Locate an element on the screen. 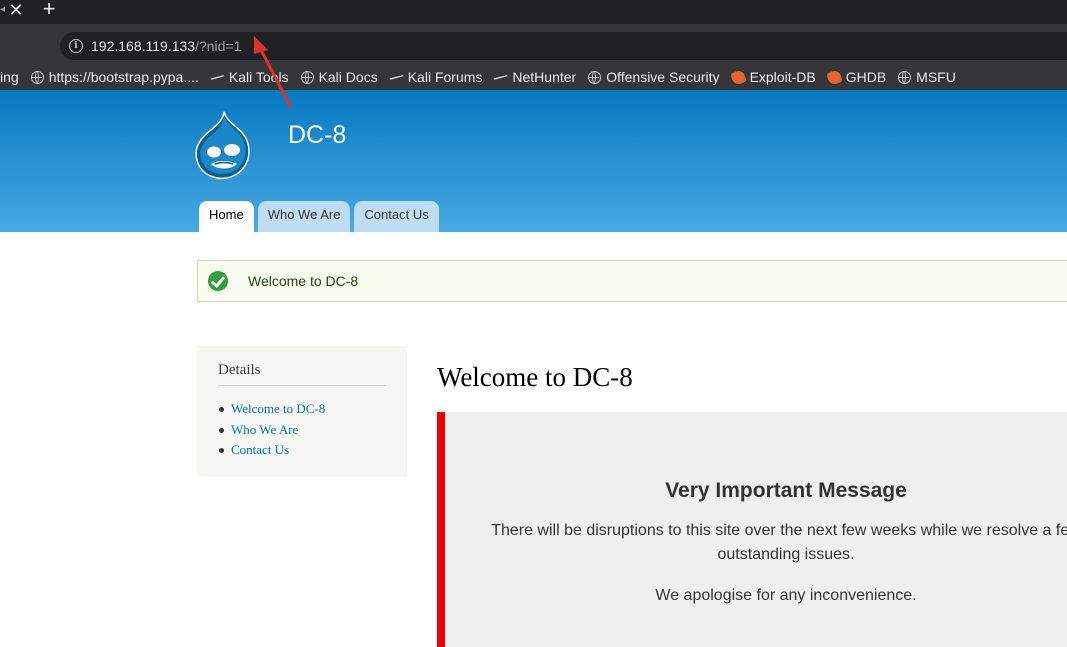 The height and width of the screenshot is (647, 1067). bookmark-label: ing is located at coordinates (9, 77).